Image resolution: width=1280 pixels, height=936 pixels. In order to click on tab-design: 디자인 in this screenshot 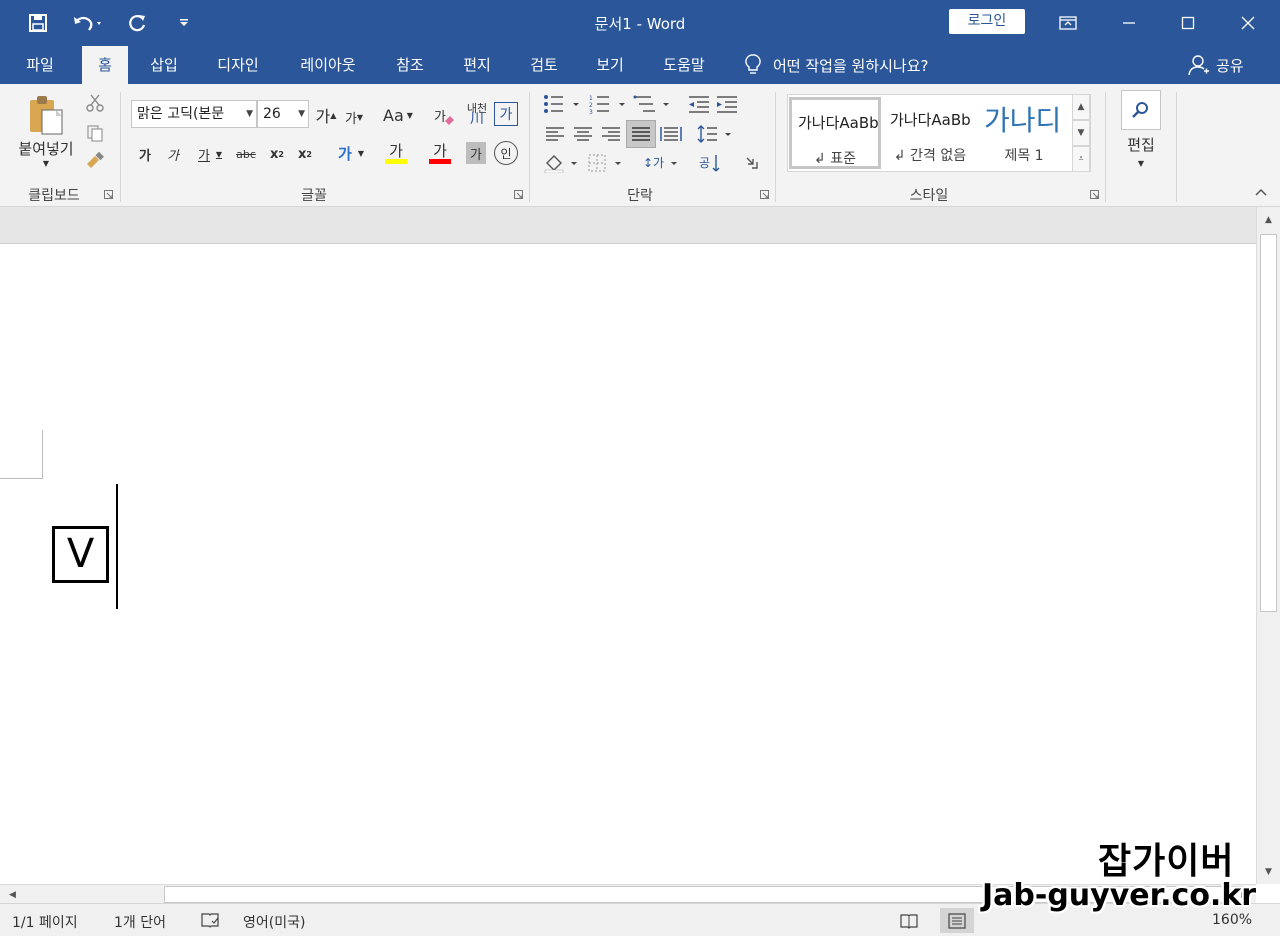, I will do `click(238, 65)`.